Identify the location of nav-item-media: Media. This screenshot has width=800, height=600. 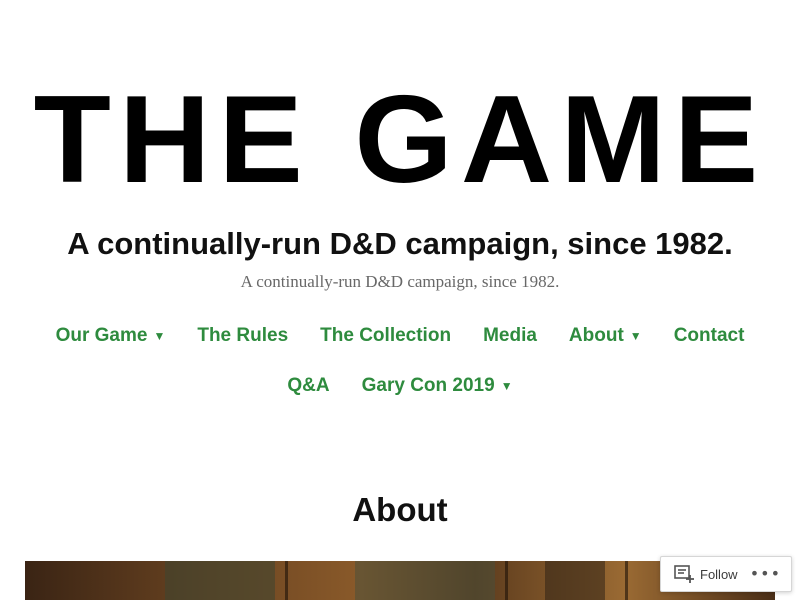
(510, 336).